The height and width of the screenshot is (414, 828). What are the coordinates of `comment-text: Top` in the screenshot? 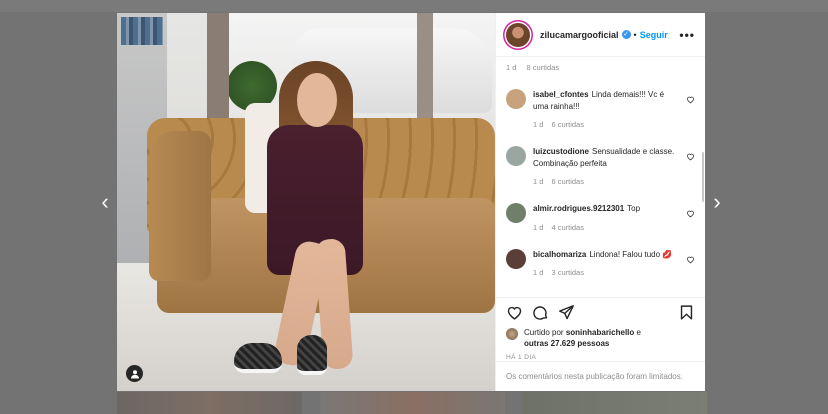 It's located at (634, 208).